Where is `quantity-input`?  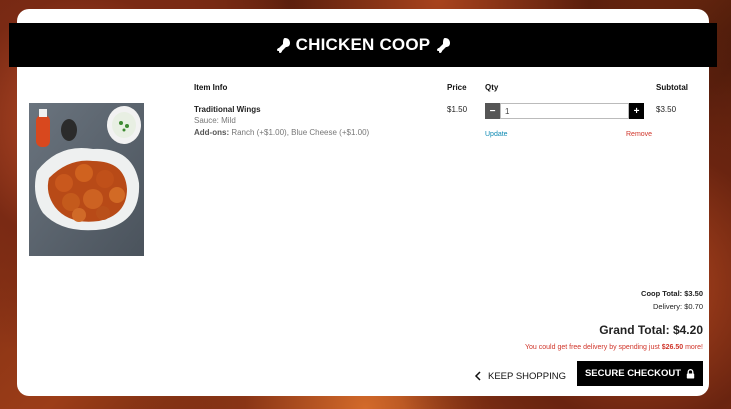
quantity-input is located at coordinates (564, 111).